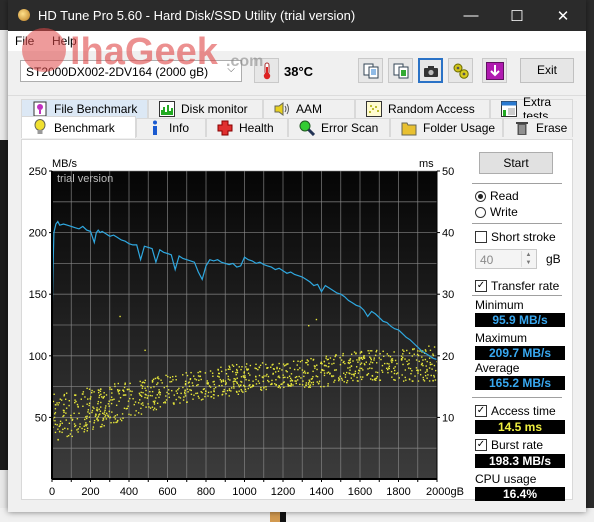 This screenshot has height=522, width=594. I want to click on maximum-readout: 209.7 MB/s, so click(520, 353).